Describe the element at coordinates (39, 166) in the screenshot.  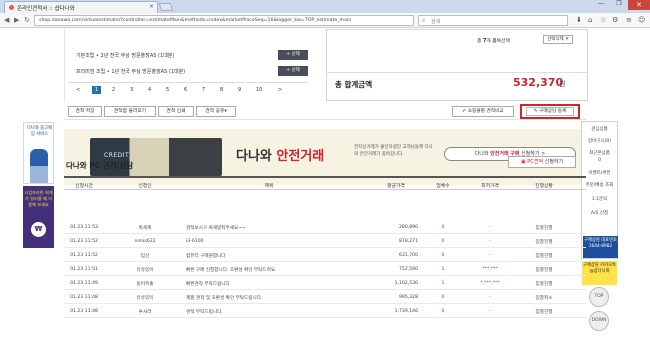
I see `person-illustration` at that location.